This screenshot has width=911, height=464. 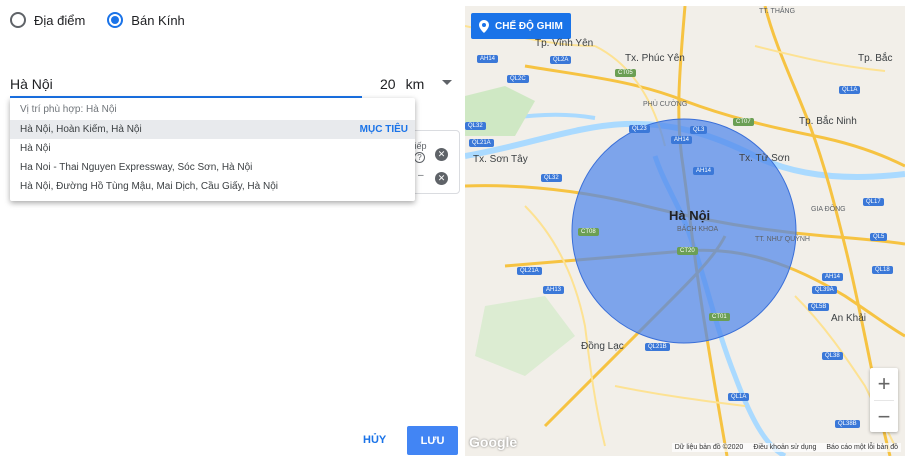 What do you see at coordinates (655, 58) in the screenshot?
I see `map-label: Tx. Phúc Yên` at bounding box center [655, 58].